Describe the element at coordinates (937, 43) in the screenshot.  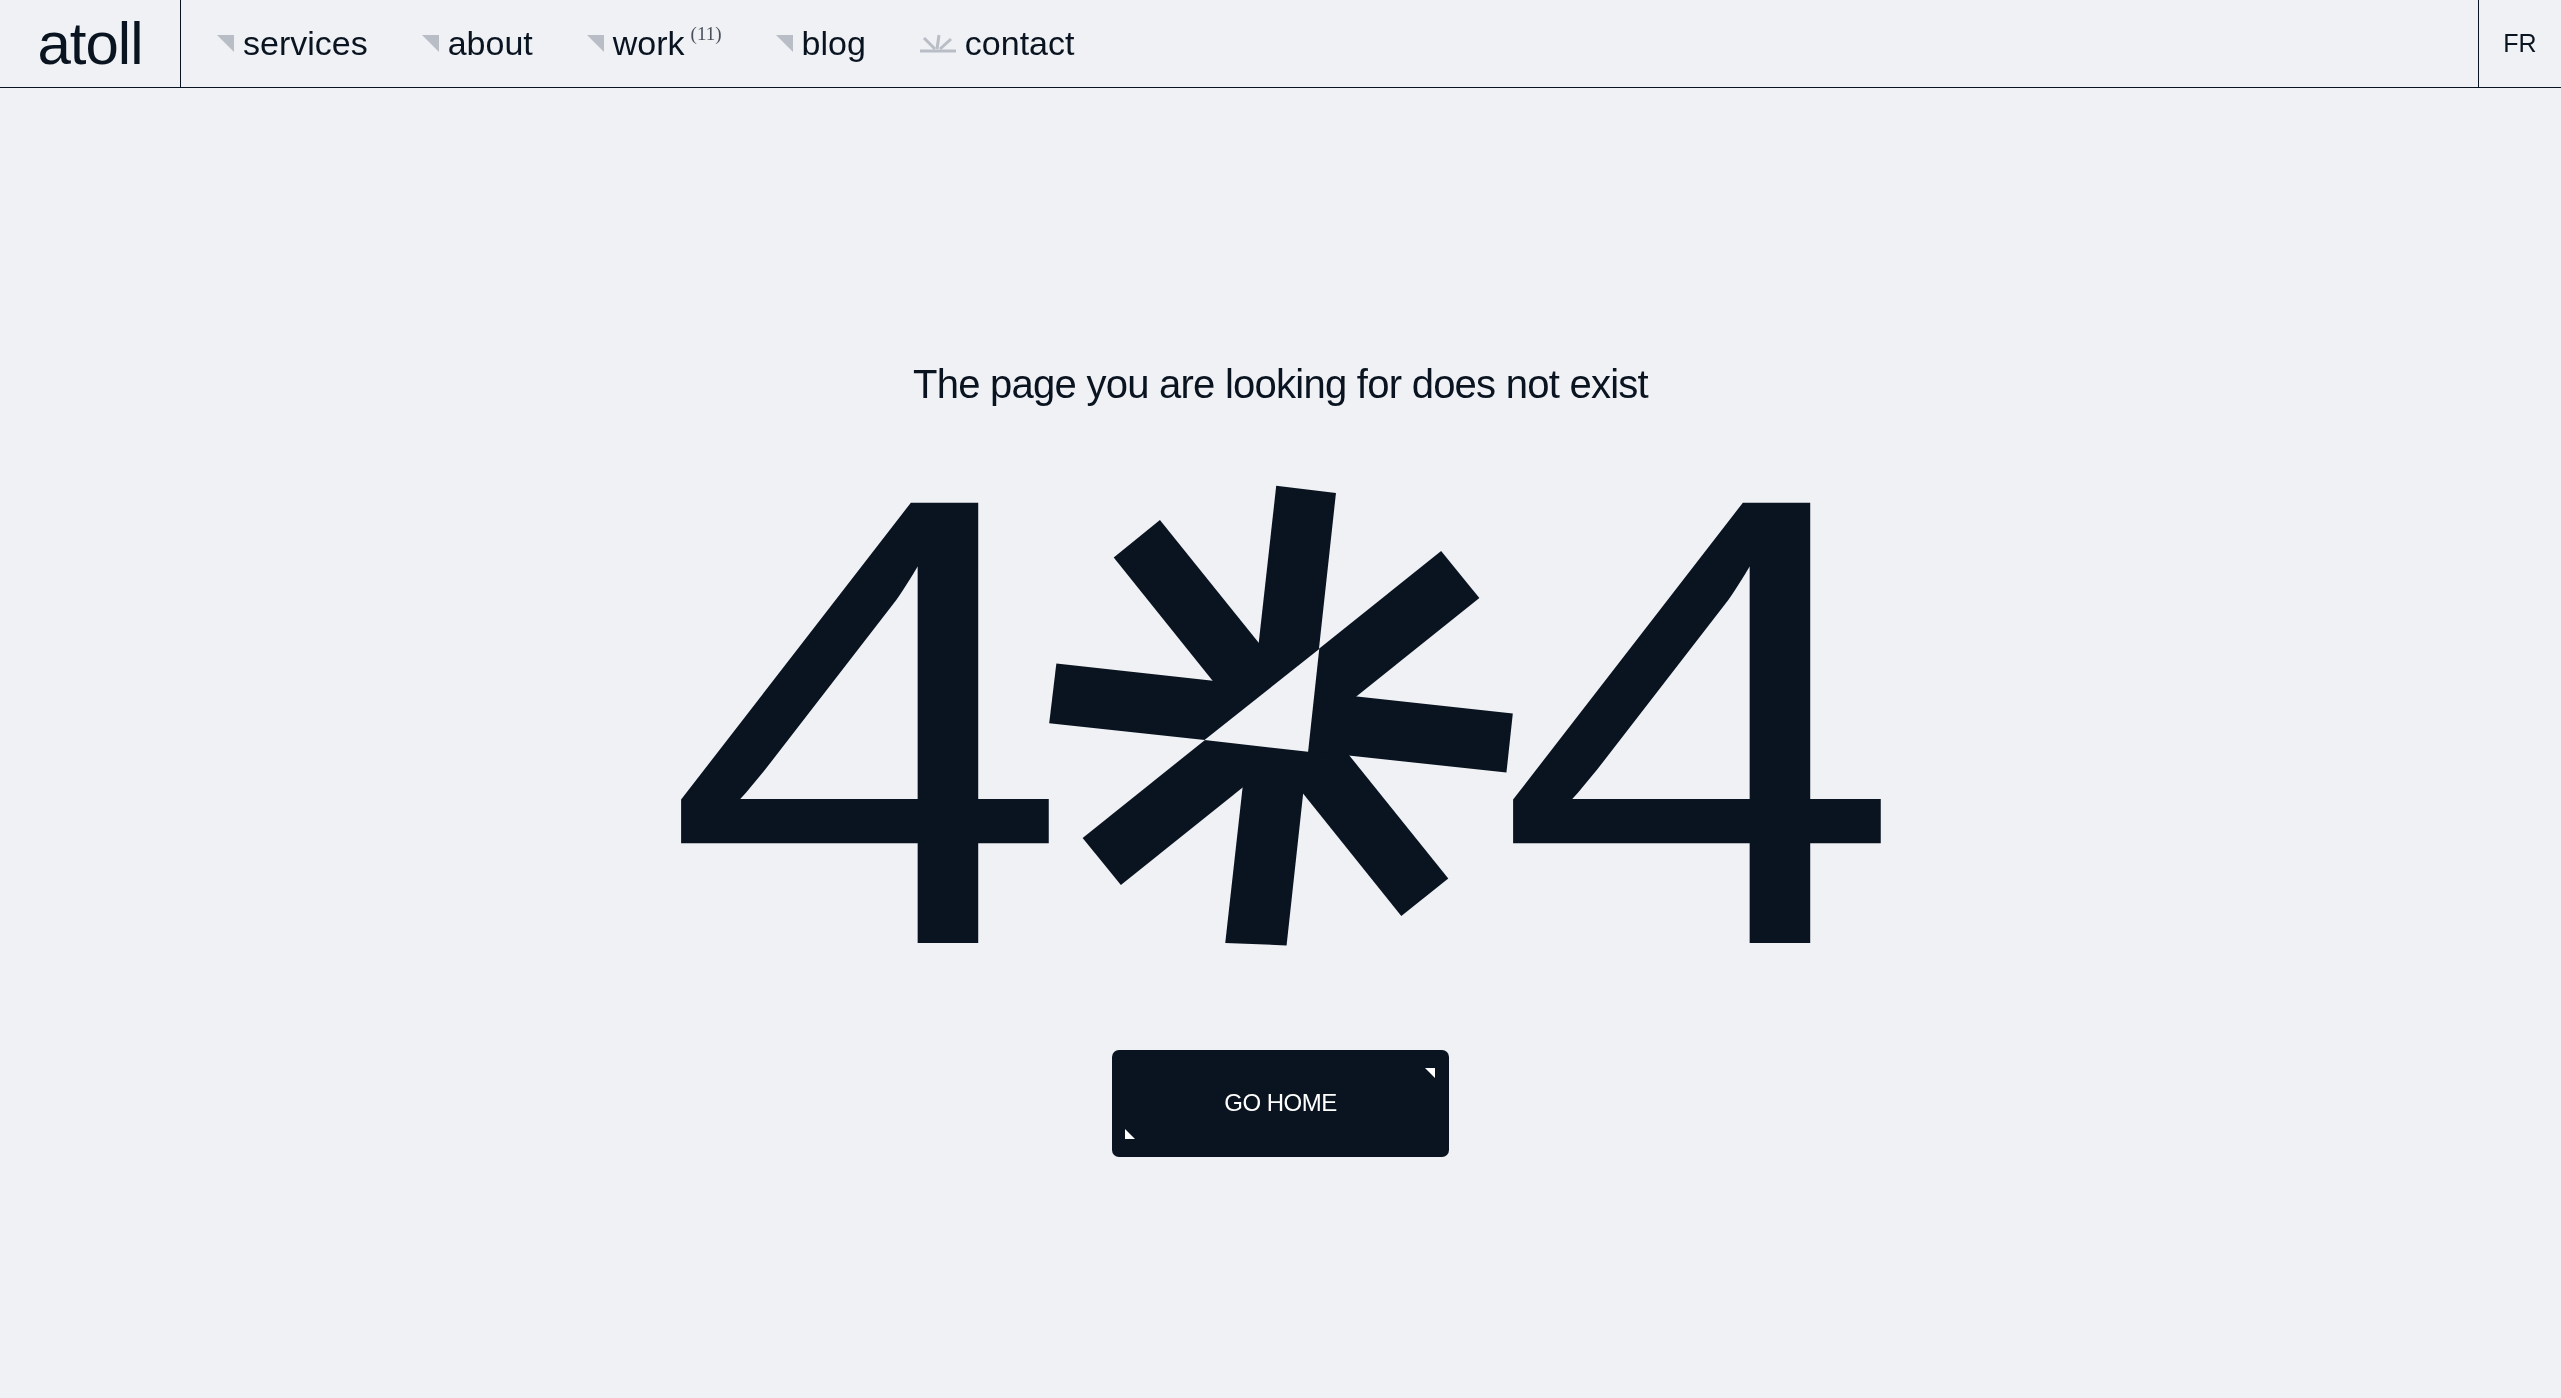
I see `sprout-icon` at that location.